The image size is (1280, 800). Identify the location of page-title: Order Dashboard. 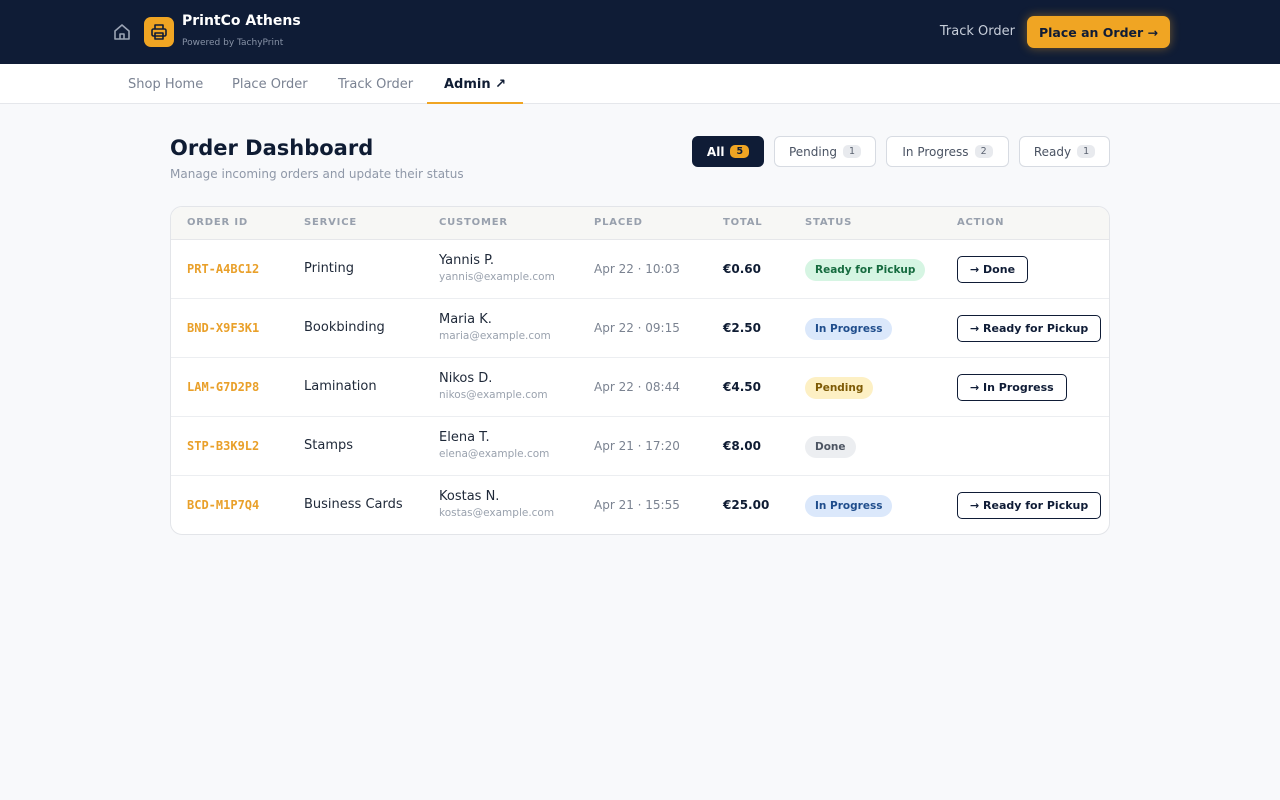
(272, 148).